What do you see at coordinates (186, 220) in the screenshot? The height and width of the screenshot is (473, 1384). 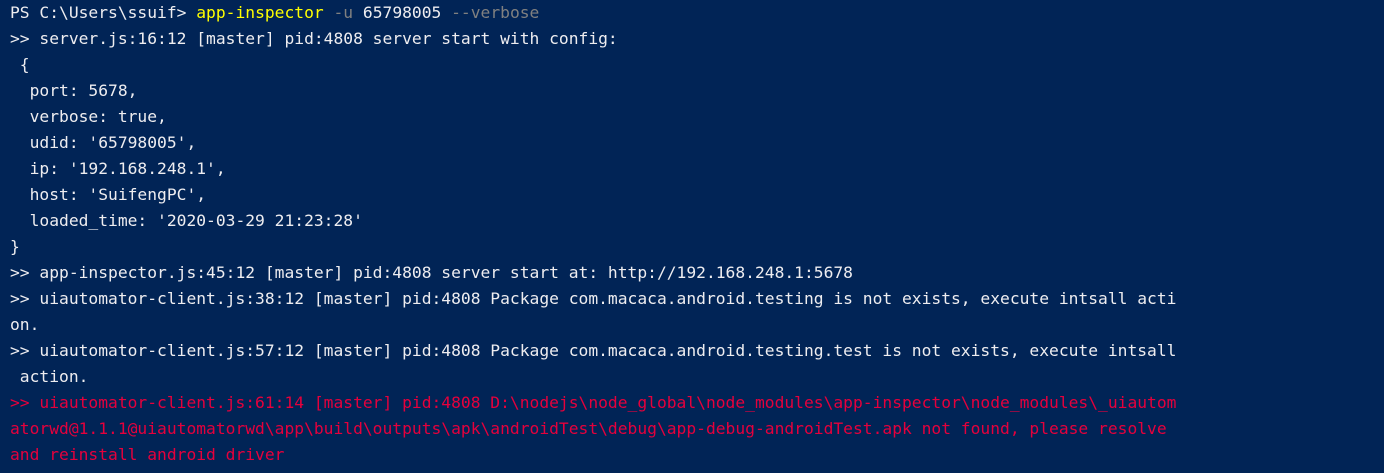 I see `output-line: loaded_time: '2020-03-29 21:23:28'` at bounding box center [186, 220].